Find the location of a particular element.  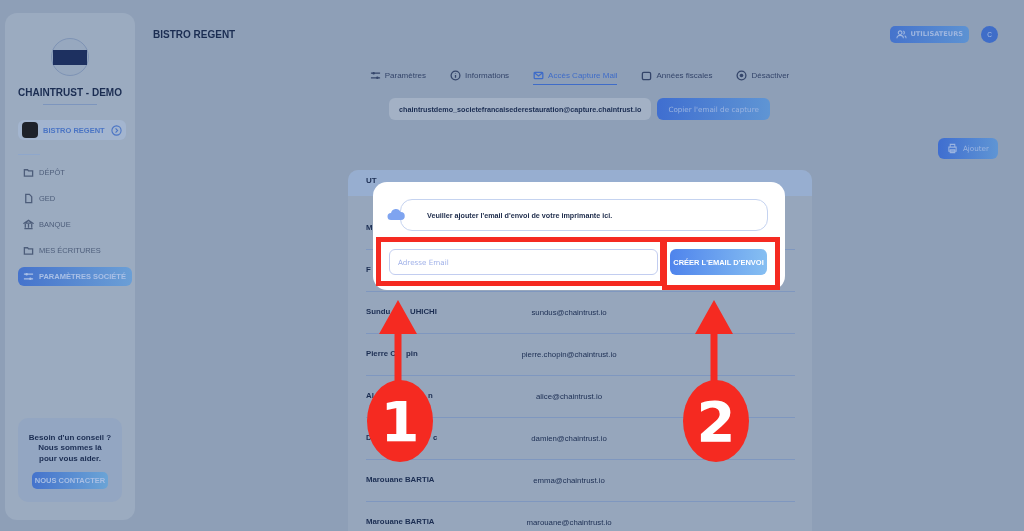

stop-icon is located at coordinates (742, 75).